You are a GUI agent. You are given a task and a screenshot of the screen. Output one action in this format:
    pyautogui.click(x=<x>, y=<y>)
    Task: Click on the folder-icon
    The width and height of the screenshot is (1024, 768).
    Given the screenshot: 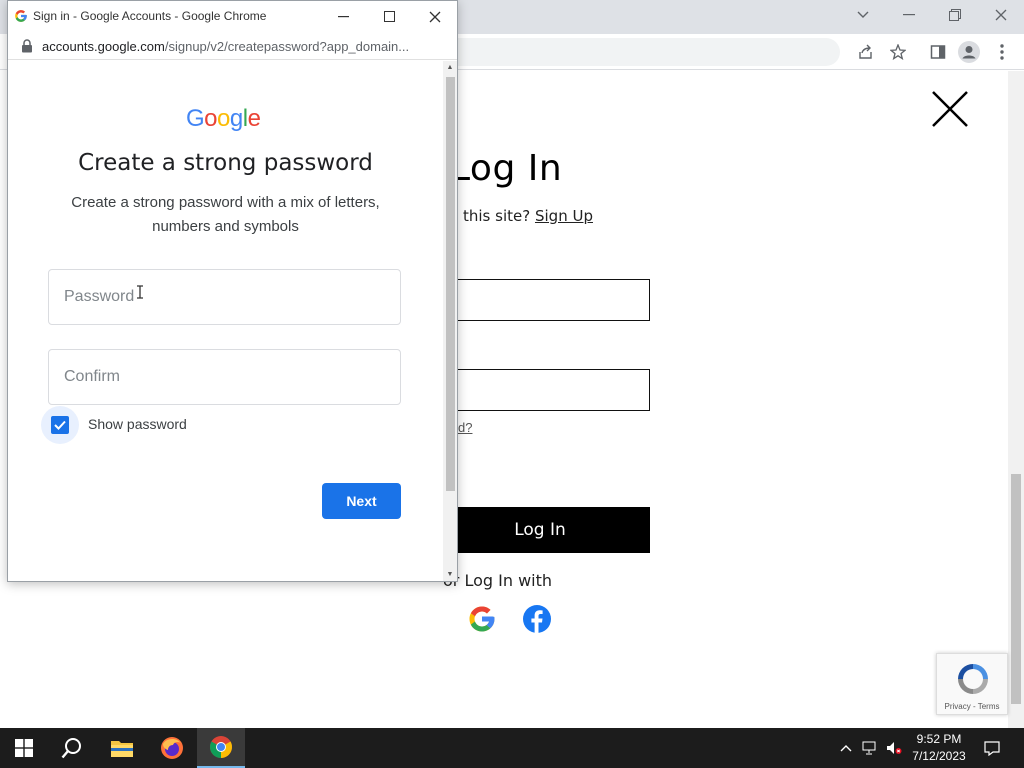 What is the action you would take?
    pyautogui.click(x=122, y=749)
    